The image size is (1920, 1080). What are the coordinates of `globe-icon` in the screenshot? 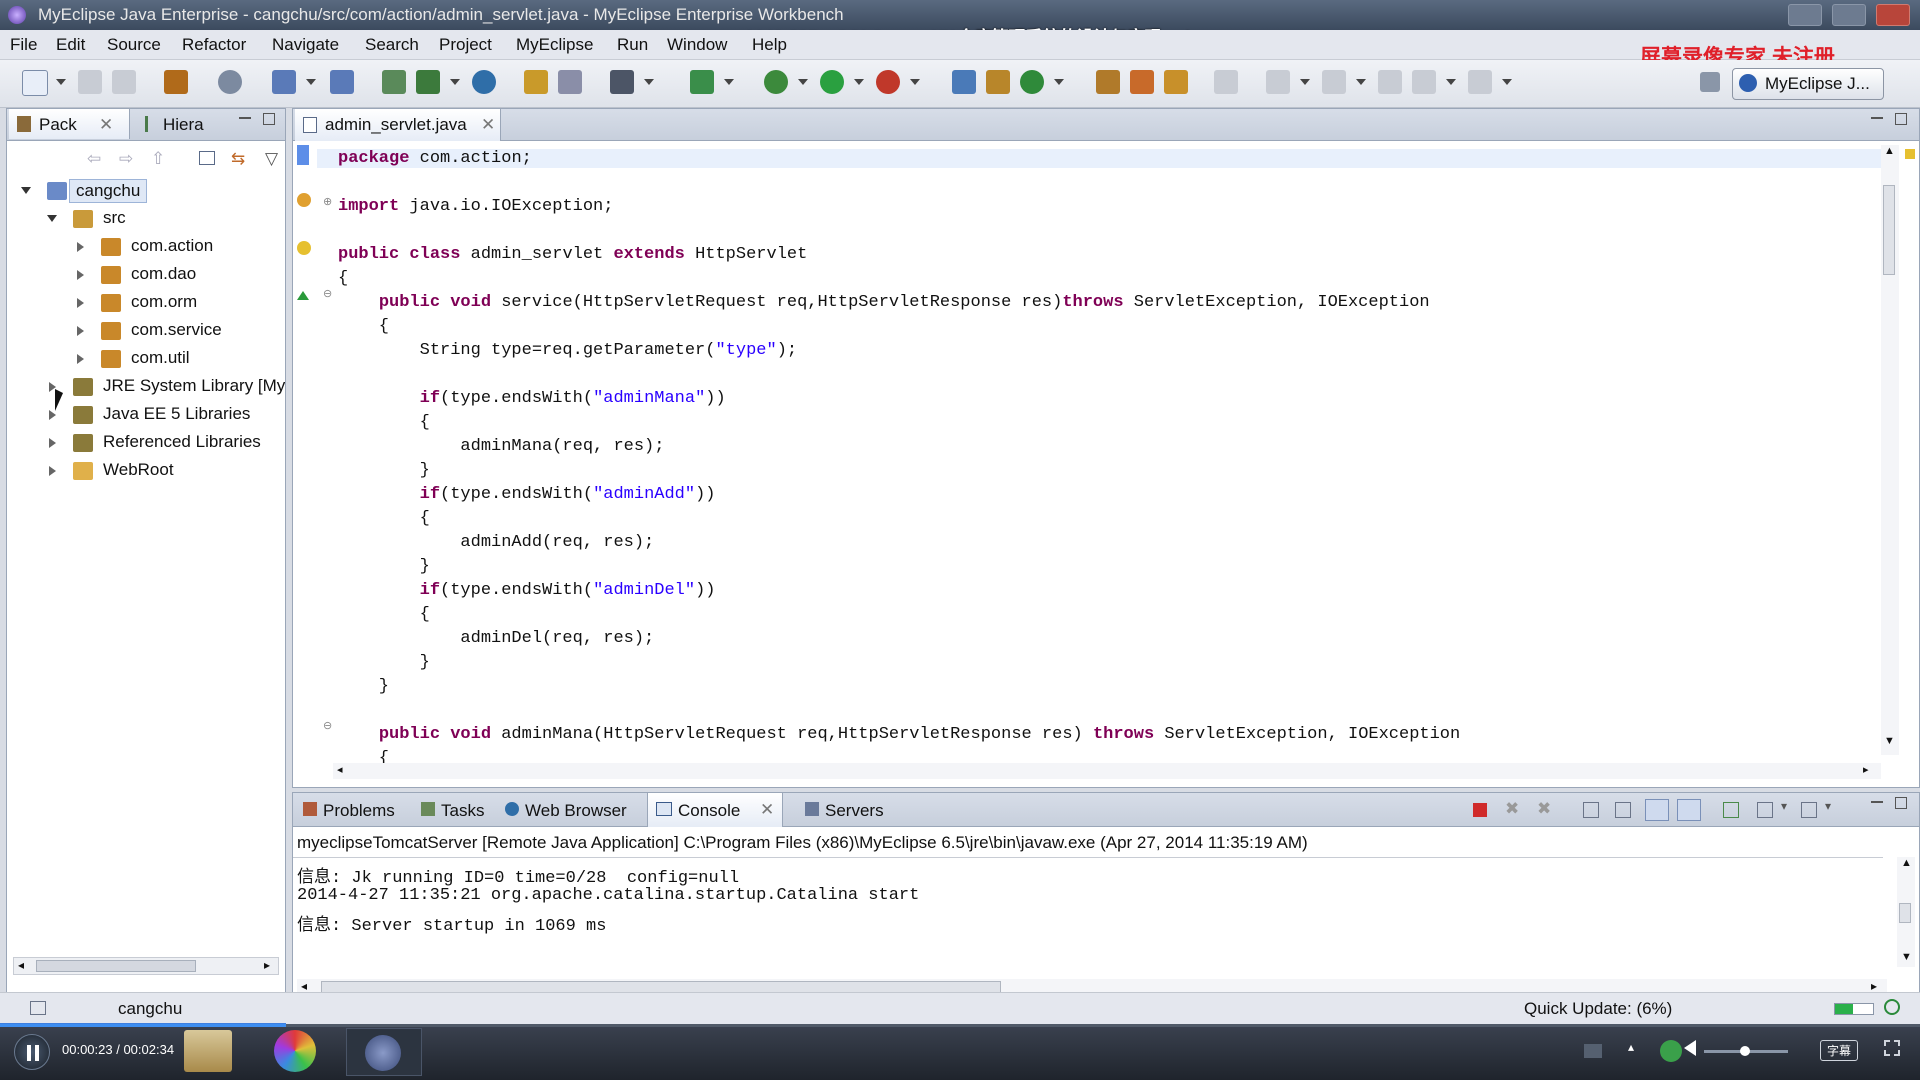 It's located at (484, 82).